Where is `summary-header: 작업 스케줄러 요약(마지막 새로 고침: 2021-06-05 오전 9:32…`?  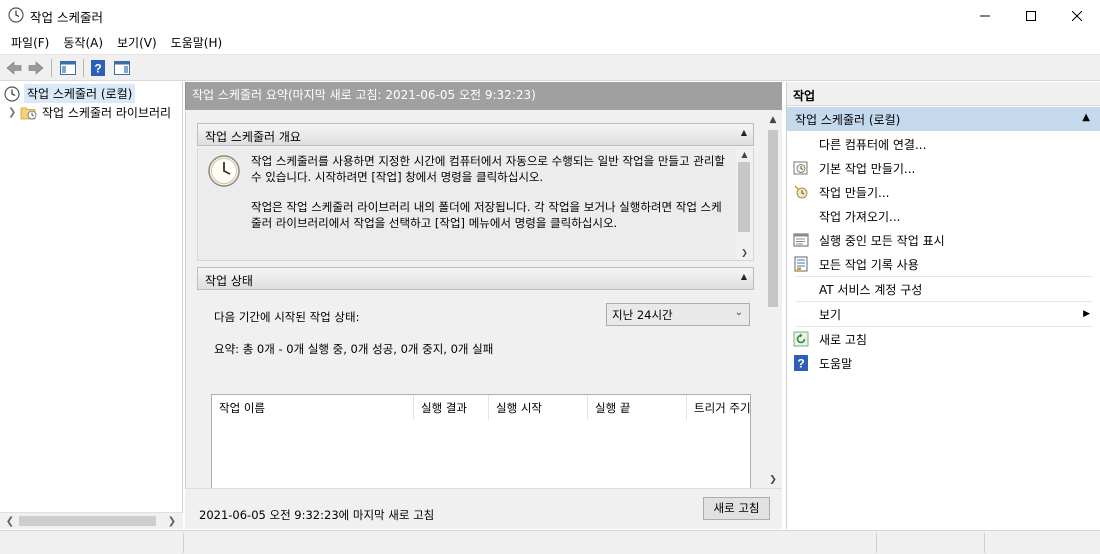 summary-header: 작업 스케줄러 요약(마지막 새로 고침: 2021-06-05 오전 9:32… is located at coordinates (483, 96).